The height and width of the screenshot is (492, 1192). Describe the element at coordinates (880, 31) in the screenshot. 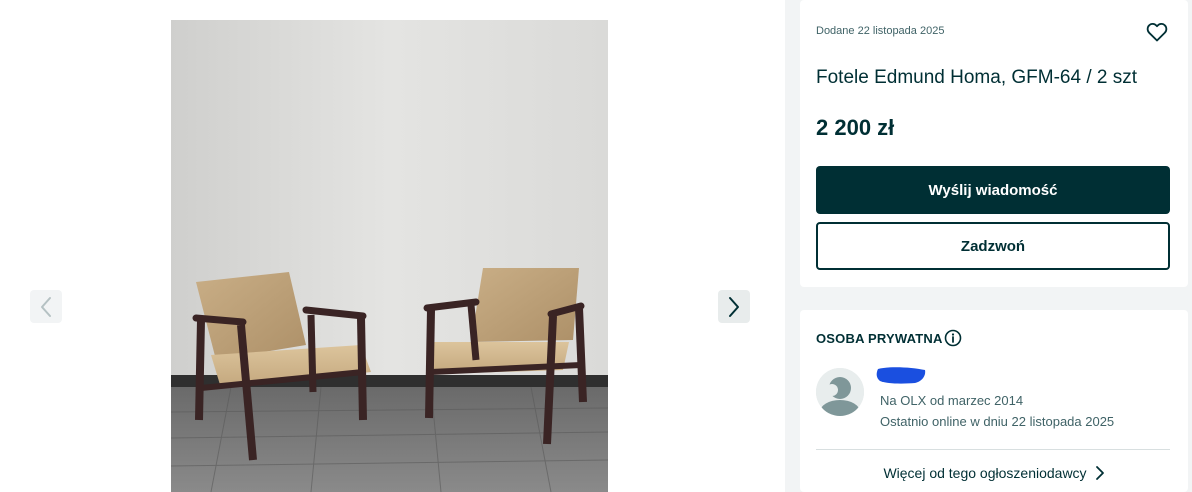

I see `added-date: Dodane 22 listopada 2025` at that location.